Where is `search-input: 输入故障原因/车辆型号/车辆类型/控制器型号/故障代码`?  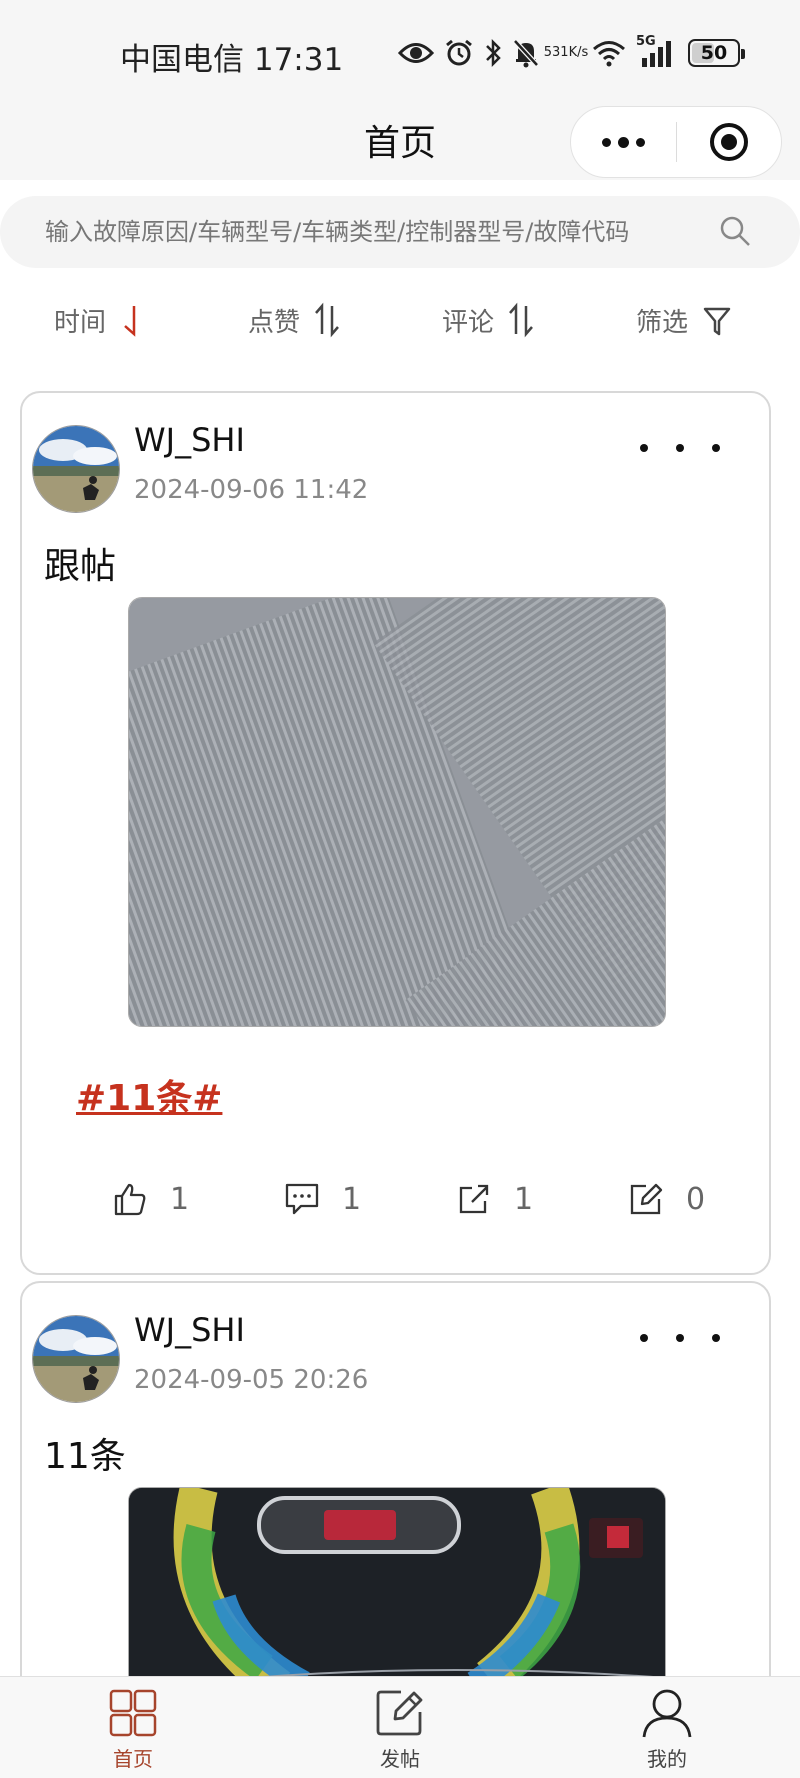
search-input: 输入故障原因/车辆型号/车辆类型/控制器型号/故障代码 is located at coordinates (337, 229).